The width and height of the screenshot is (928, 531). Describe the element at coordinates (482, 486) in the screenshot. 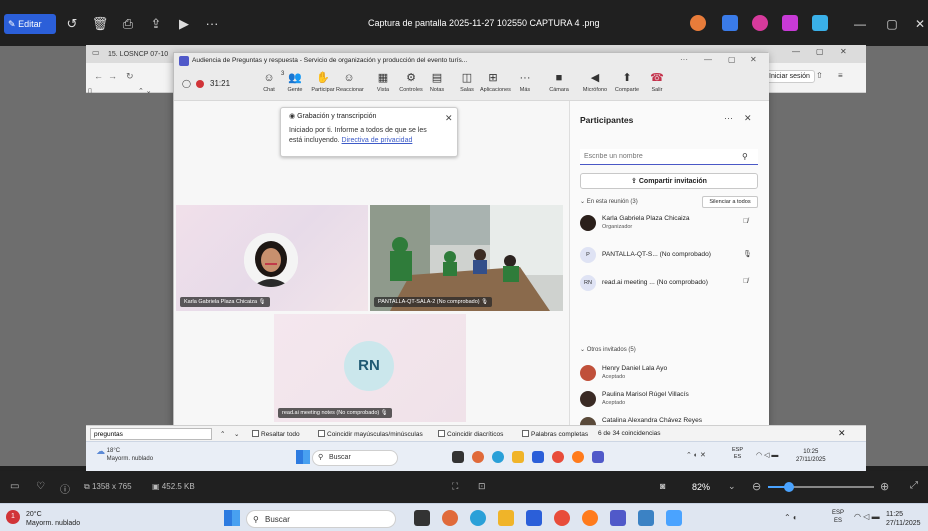

I see `actual-size-icon: ⊡` at that location.